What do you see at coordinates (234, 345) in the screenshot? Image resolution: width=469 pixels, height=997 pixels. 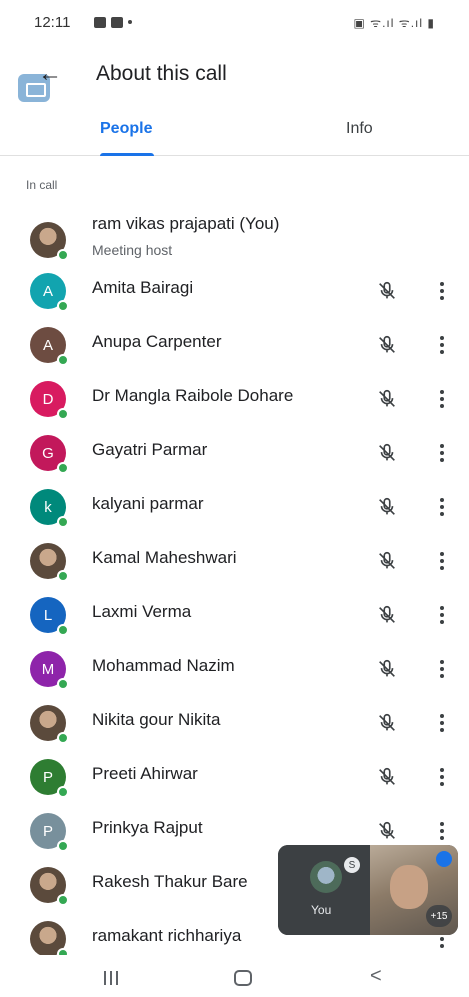 I see `participant-row: A Anupa Carpenter` at bounding box center [234, 345].